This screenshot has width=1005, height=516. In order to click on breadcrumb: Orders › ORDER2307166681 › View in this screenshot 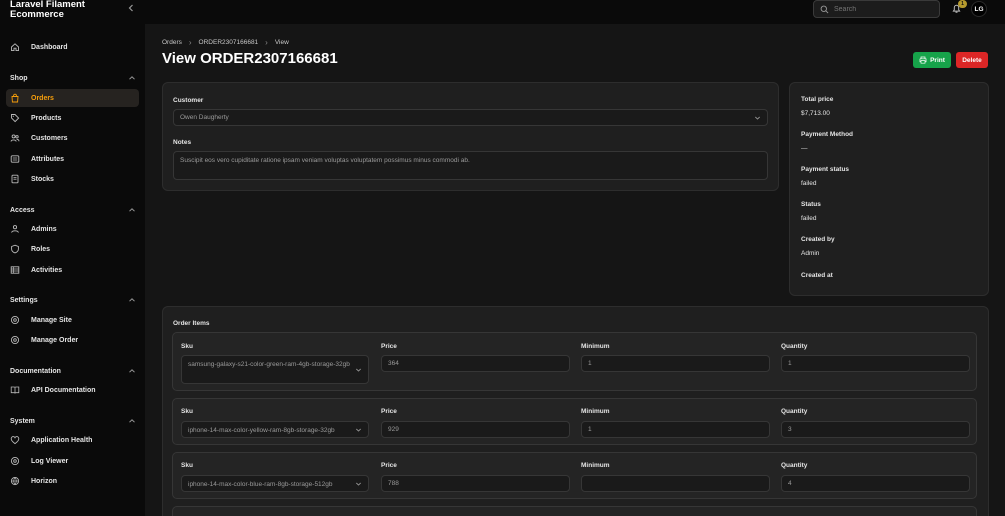, I will do `click(225, 42)`.